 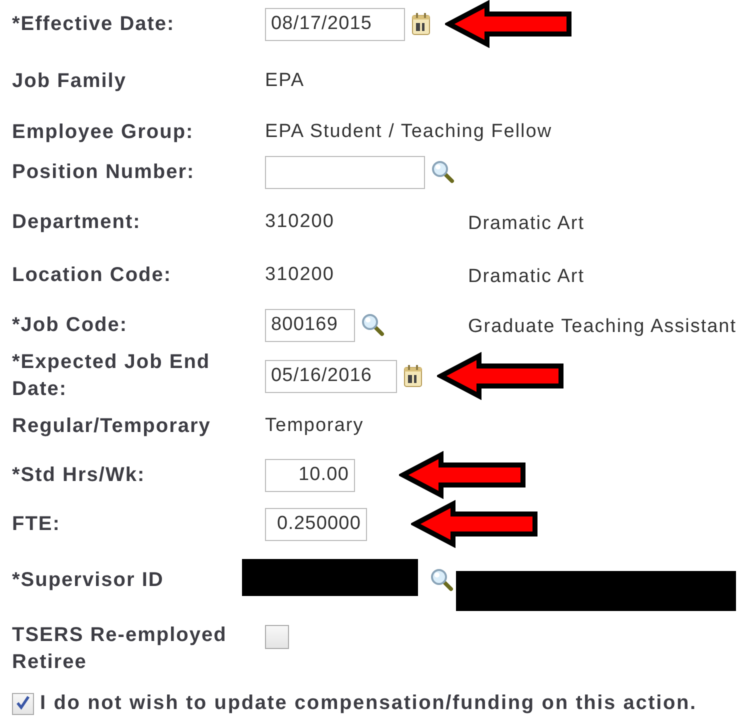 I want to click on field-label: Location Code:, so click(x=92, y=275).